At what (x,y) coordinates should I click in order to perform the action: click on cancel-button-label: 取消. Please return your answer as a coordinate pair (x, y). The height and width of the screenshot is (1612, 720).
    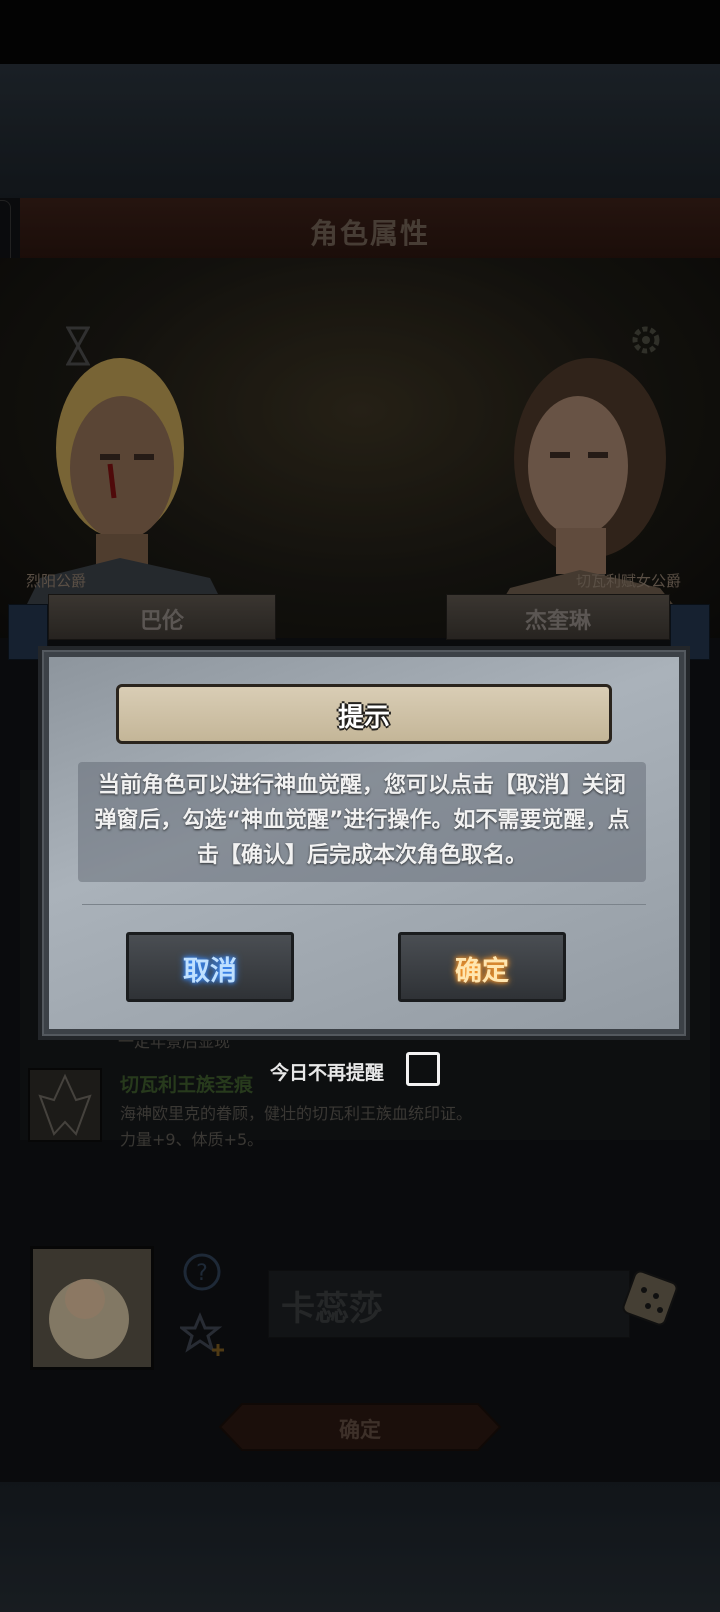
    Looking at the image, I should click on (210, 971).